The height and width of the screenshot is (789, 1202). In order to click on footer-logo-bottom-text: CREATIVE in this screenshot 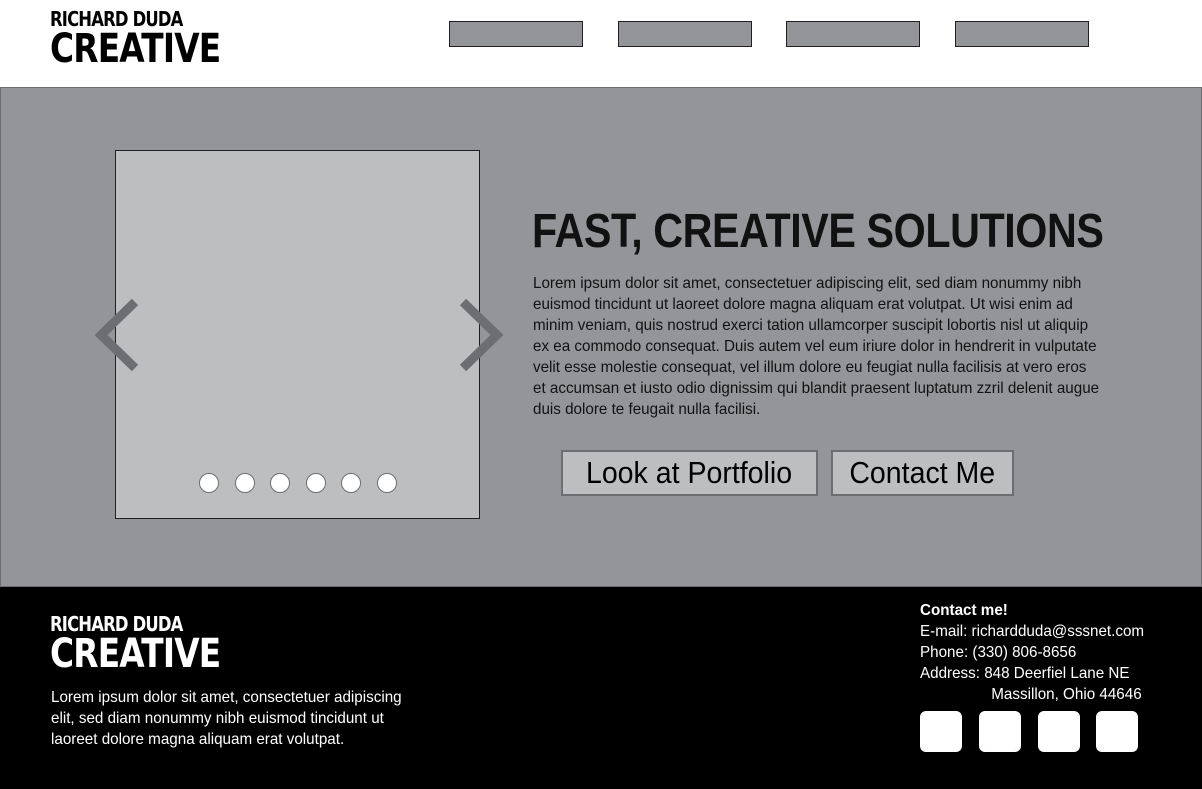, I will do `click(135, 654)`.